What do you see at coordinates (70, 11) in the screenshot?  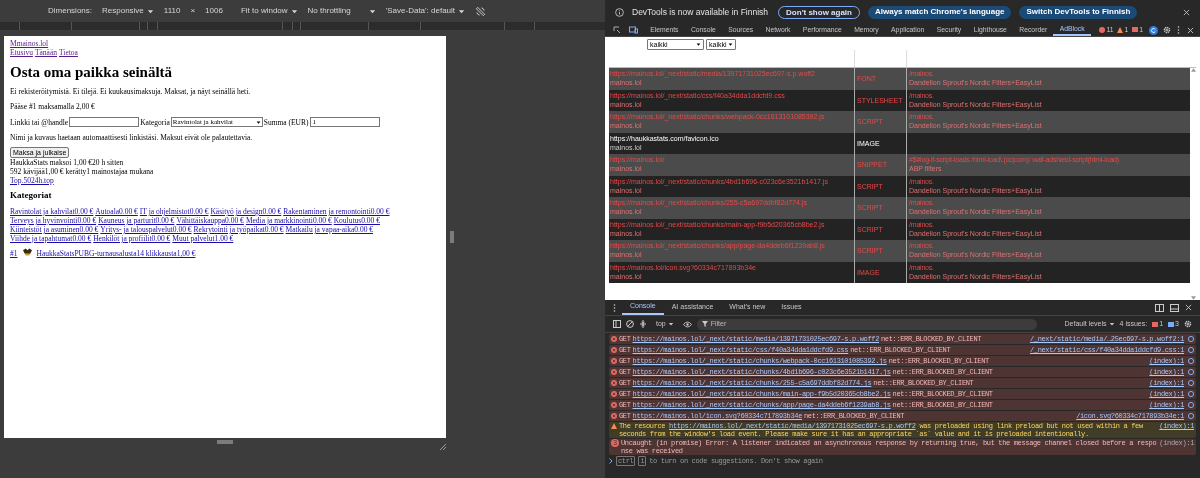 I see `dimensions-label: Dimensions:` at bounding box center [70, 11].